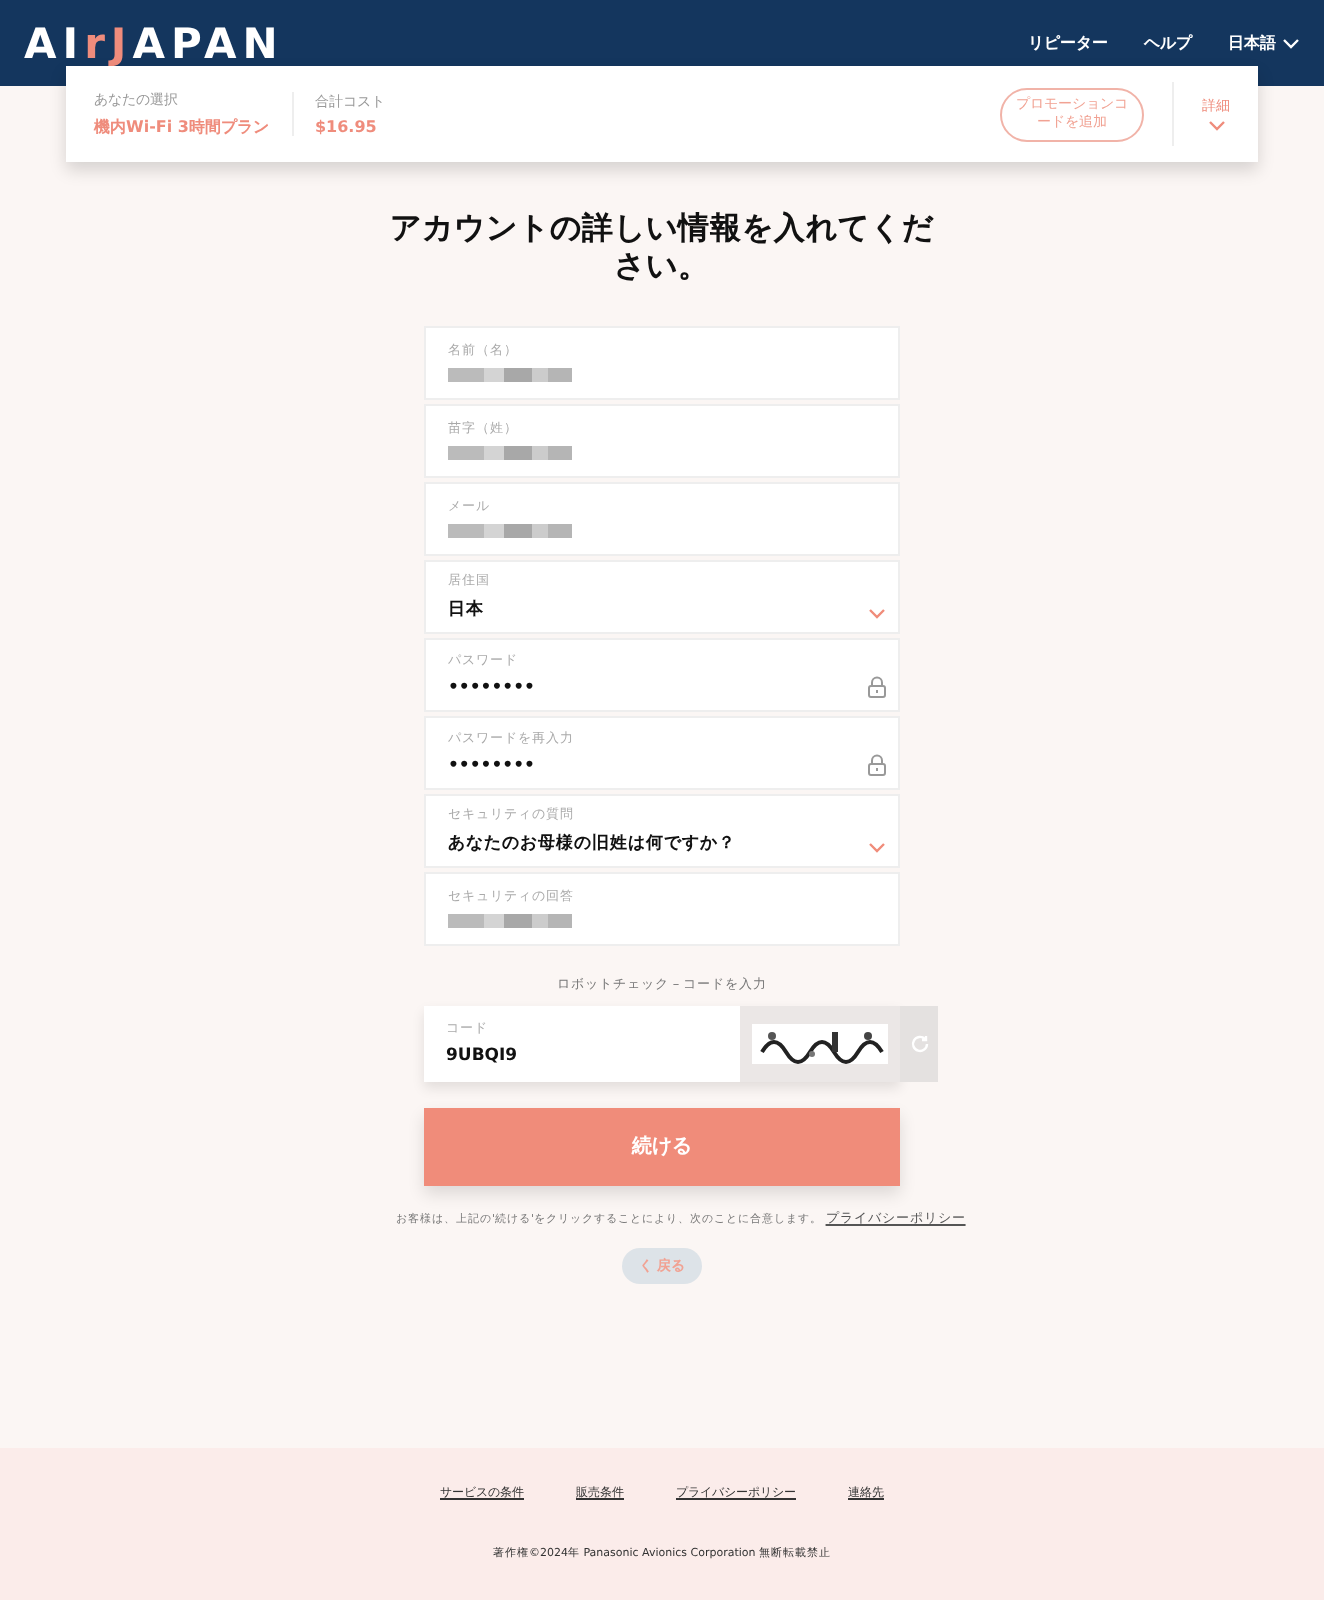 The width and height of the screenshot is (1324, 1600). What do you see at coordinates (919, 1043) in the screenshot?
I see `refresh-icon` at bounding box center [919, 1043].